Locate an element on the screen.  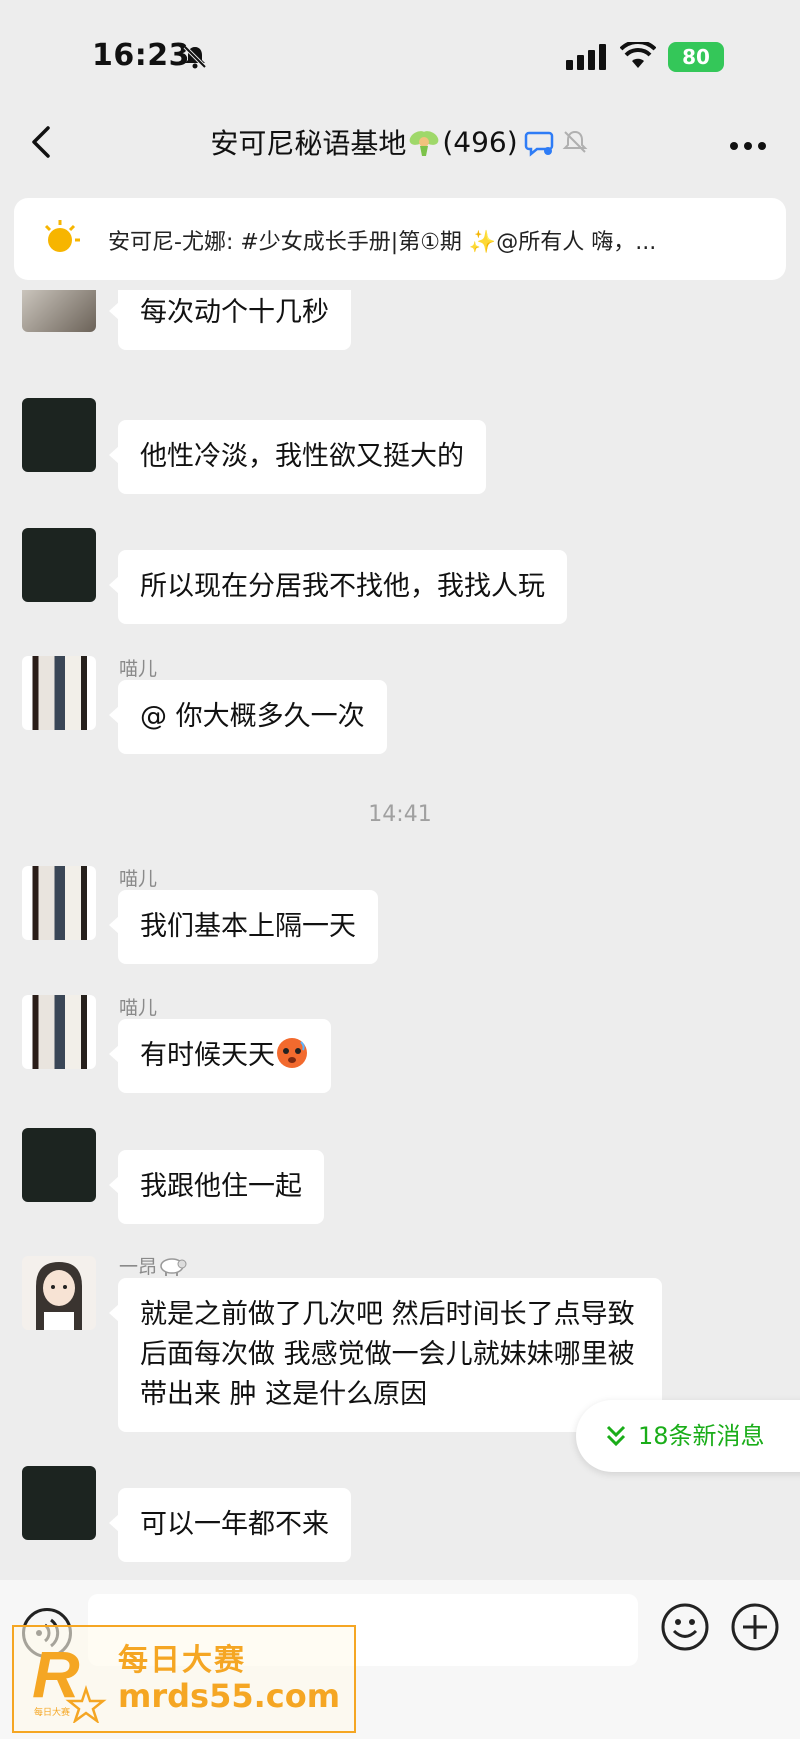
message-bubble: 可以一年都不来 is located at coordinates (230, 1525).